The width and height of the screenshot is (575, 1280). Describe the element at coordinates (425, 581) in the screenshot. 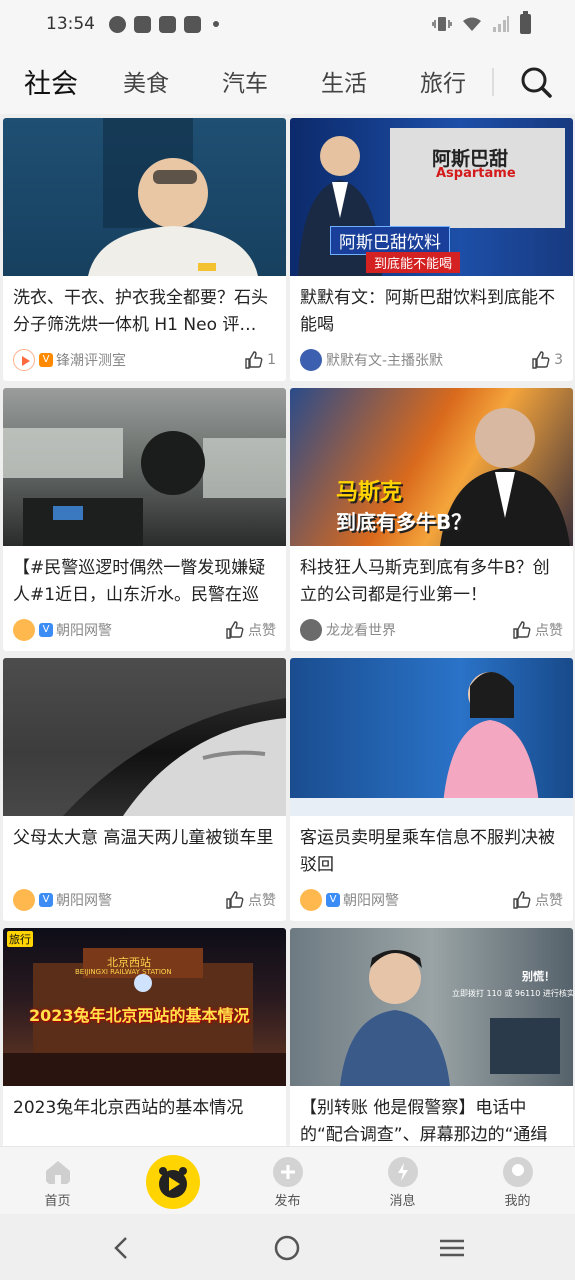

I see `video-title: 科技狂人马斯克到底有多牛B？创立的公司都是行业第一！` at that location.